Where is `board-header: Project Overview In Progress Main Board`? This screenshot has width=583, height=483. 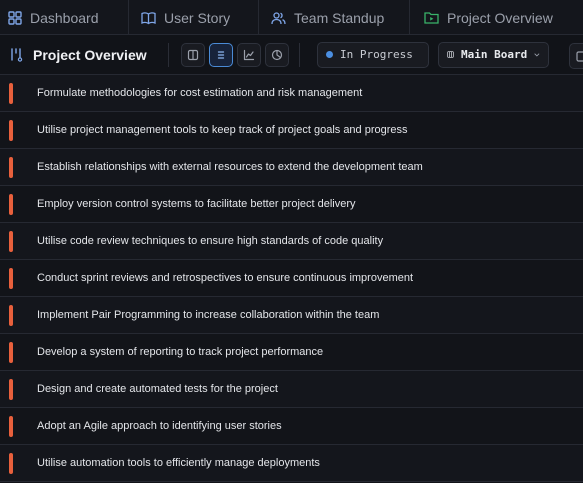
board-header: Project Overview In Progress Main Board is located at coordinates (291, 55).